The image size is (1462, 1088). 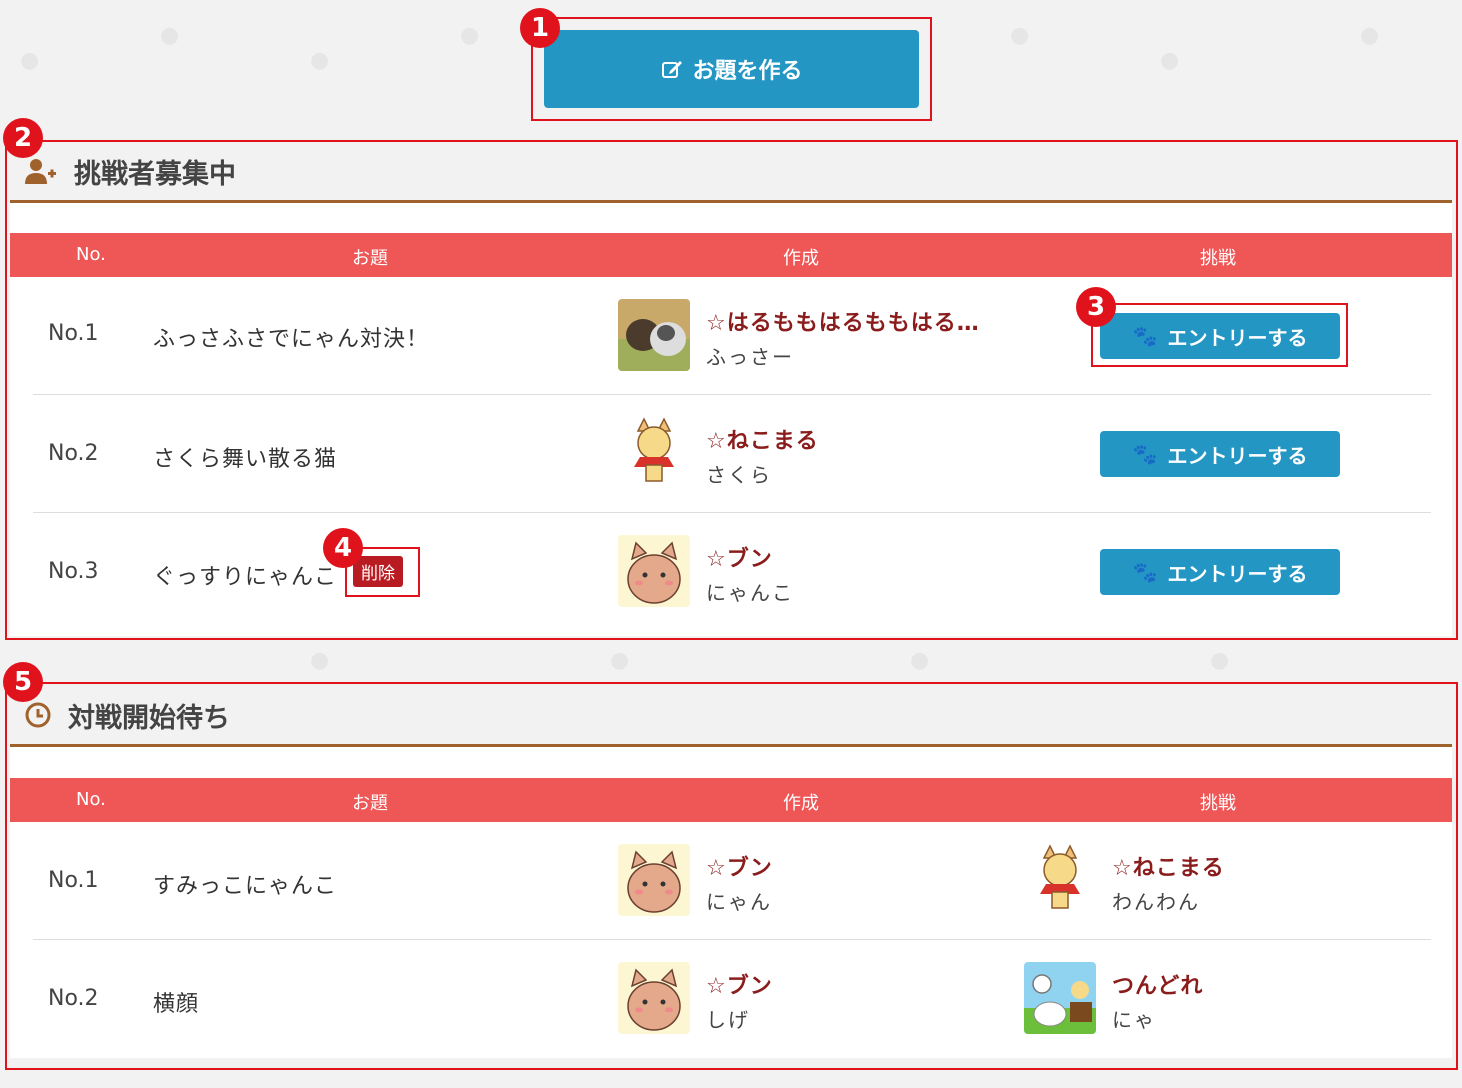 I want to click on challenger-subtitle: にゃ, so click(x=1134, y=1020).